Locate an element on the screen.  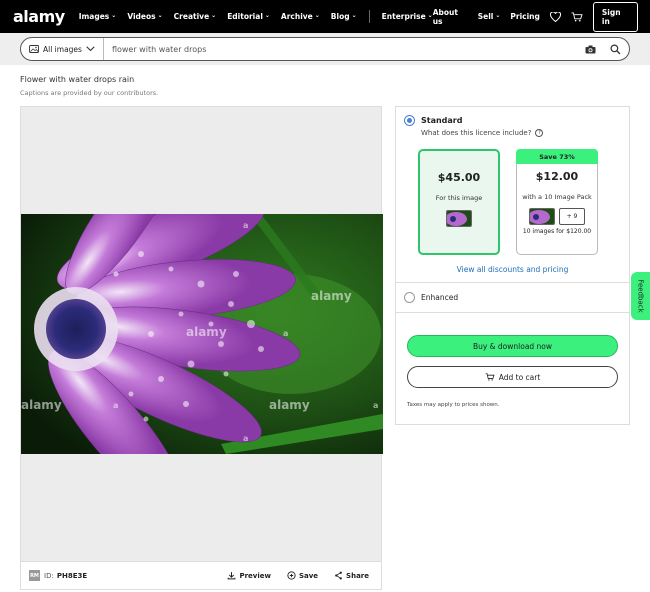
nav-item-images: Images ⌄ is located at coordinates (98, 16).